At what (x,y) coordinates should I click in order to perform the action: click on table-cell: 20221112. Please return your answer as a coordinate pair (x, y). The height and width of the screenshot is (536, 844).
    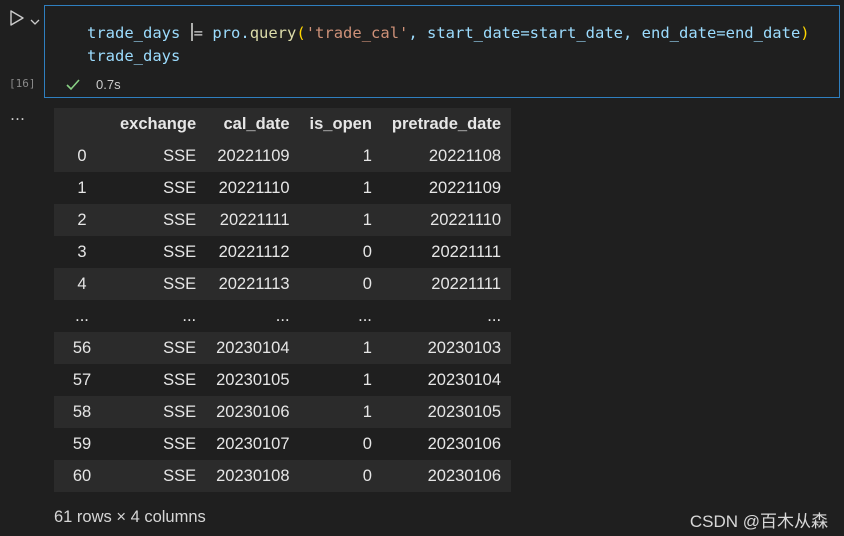
    Looking at the image, I should click on (253, 252).